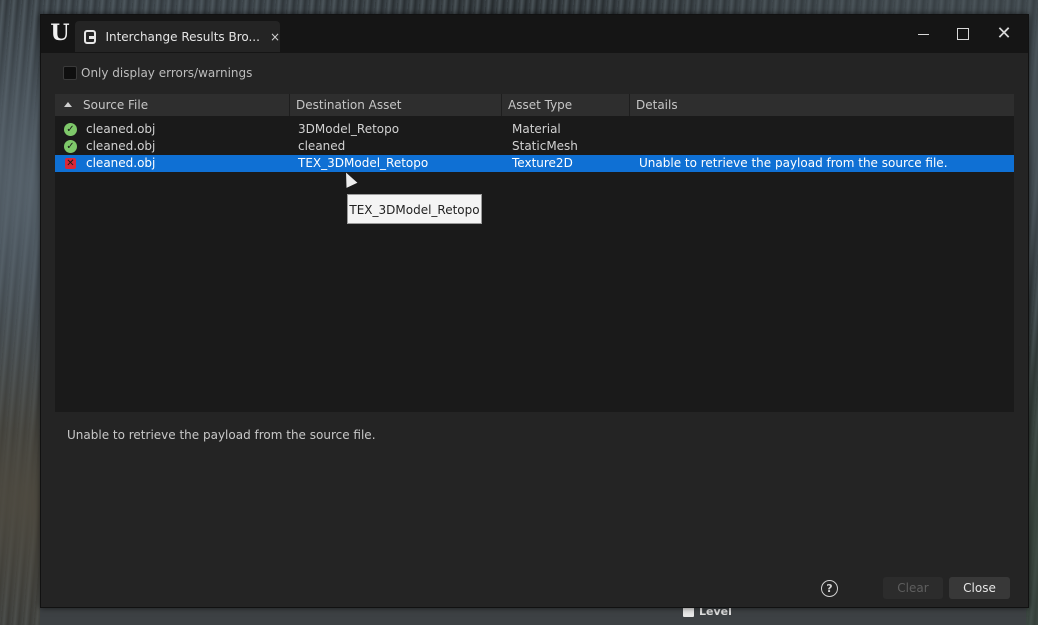  What do you see at coordinates (167, 73) in the screenshot?
I see `errors-only-label: Only display errors/warnings` at bounding box center [167, 73].